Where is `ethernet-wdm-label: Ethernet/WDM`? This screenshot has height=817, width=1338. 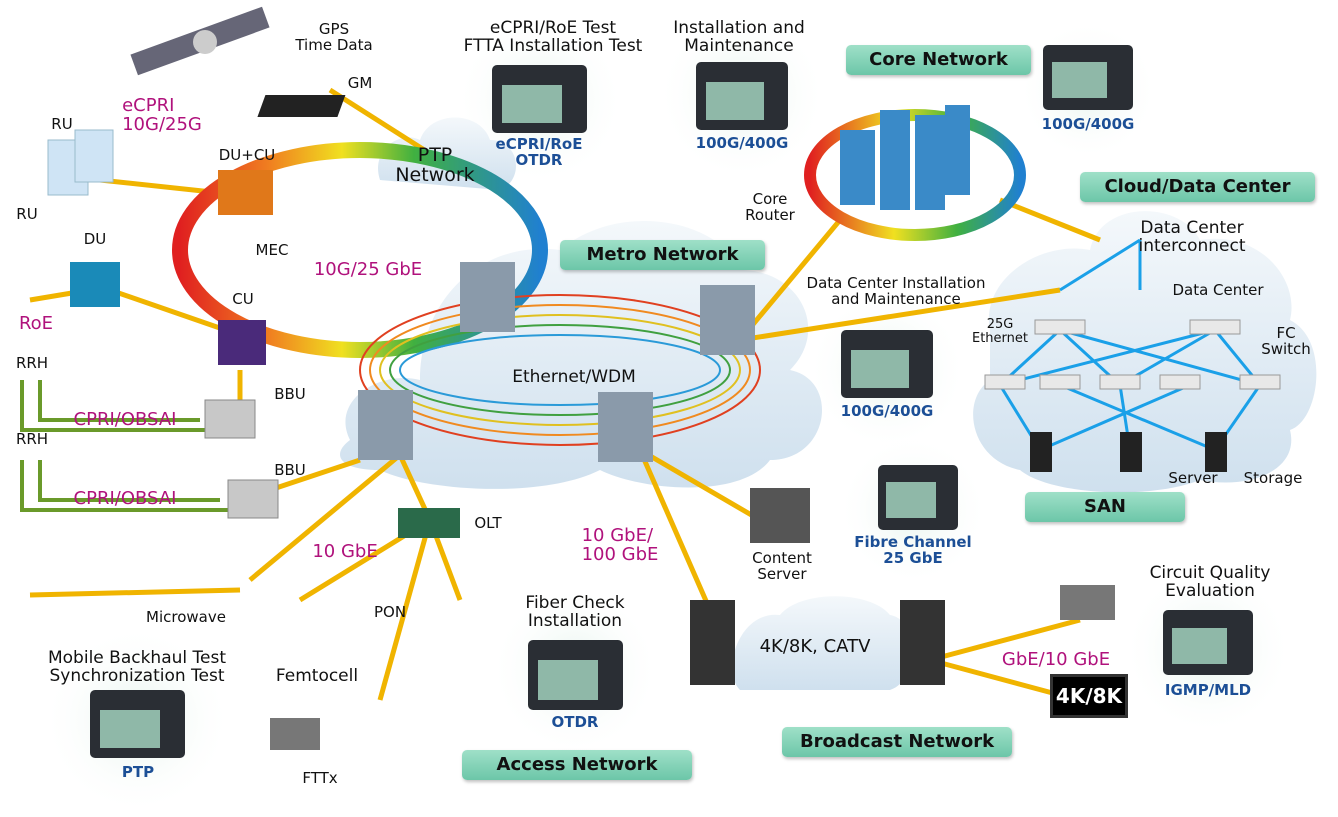
ethernet-wdm-label: Ethernet/WDM is located at coordinates (574, 377).